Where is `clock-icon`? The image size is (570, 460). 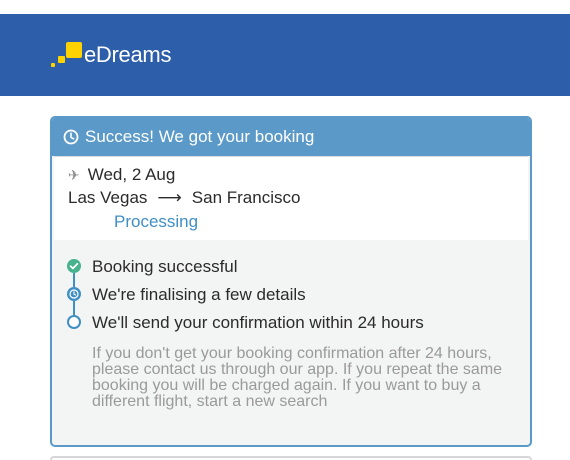
clock-icon is located at coordinates (71, 137).